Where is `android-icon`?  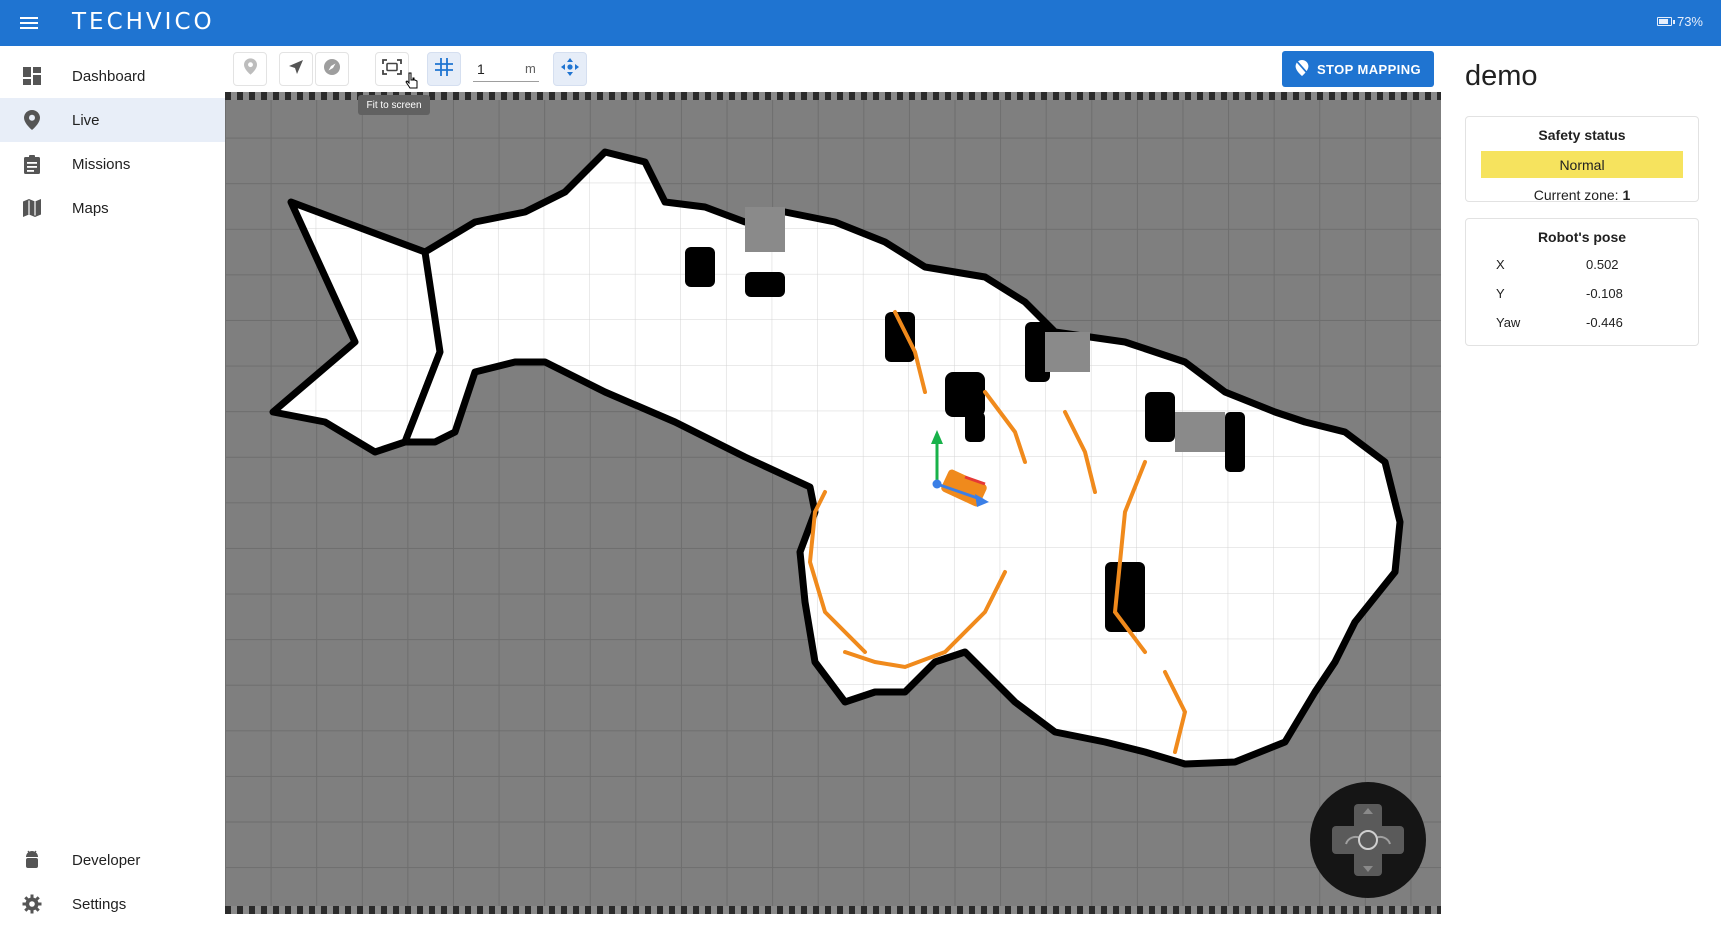 android-icon is located at coordinates (32, 860).